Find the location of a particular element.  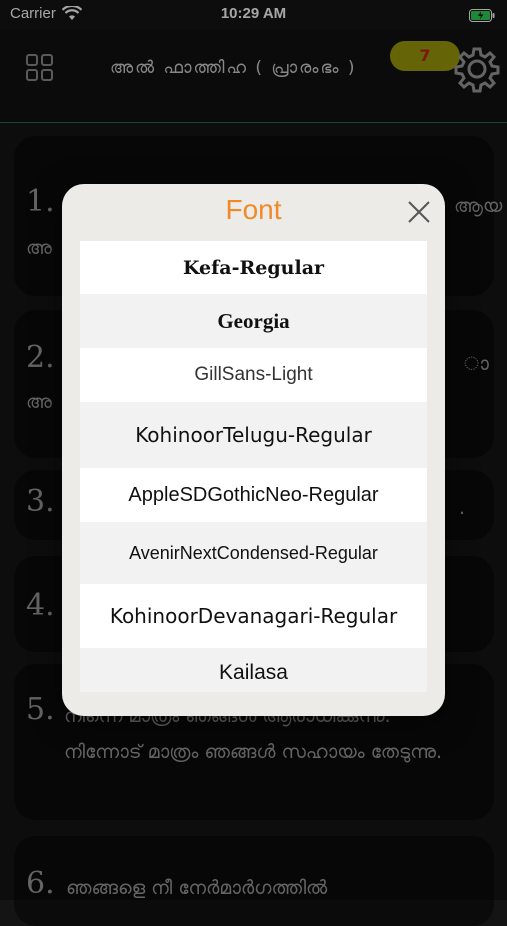

modal-title: Font is located at coordinates (253, 209).